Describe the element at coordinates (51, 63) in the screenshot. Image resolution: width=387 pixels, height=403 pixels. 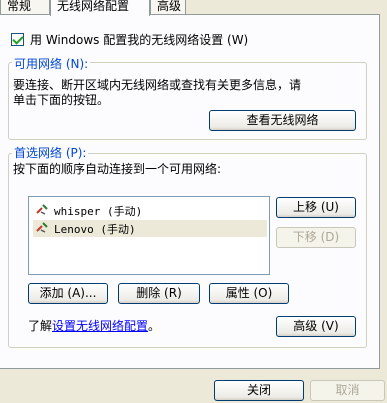
I see `available-networks-legend: 可用网络 (N):` at that location.